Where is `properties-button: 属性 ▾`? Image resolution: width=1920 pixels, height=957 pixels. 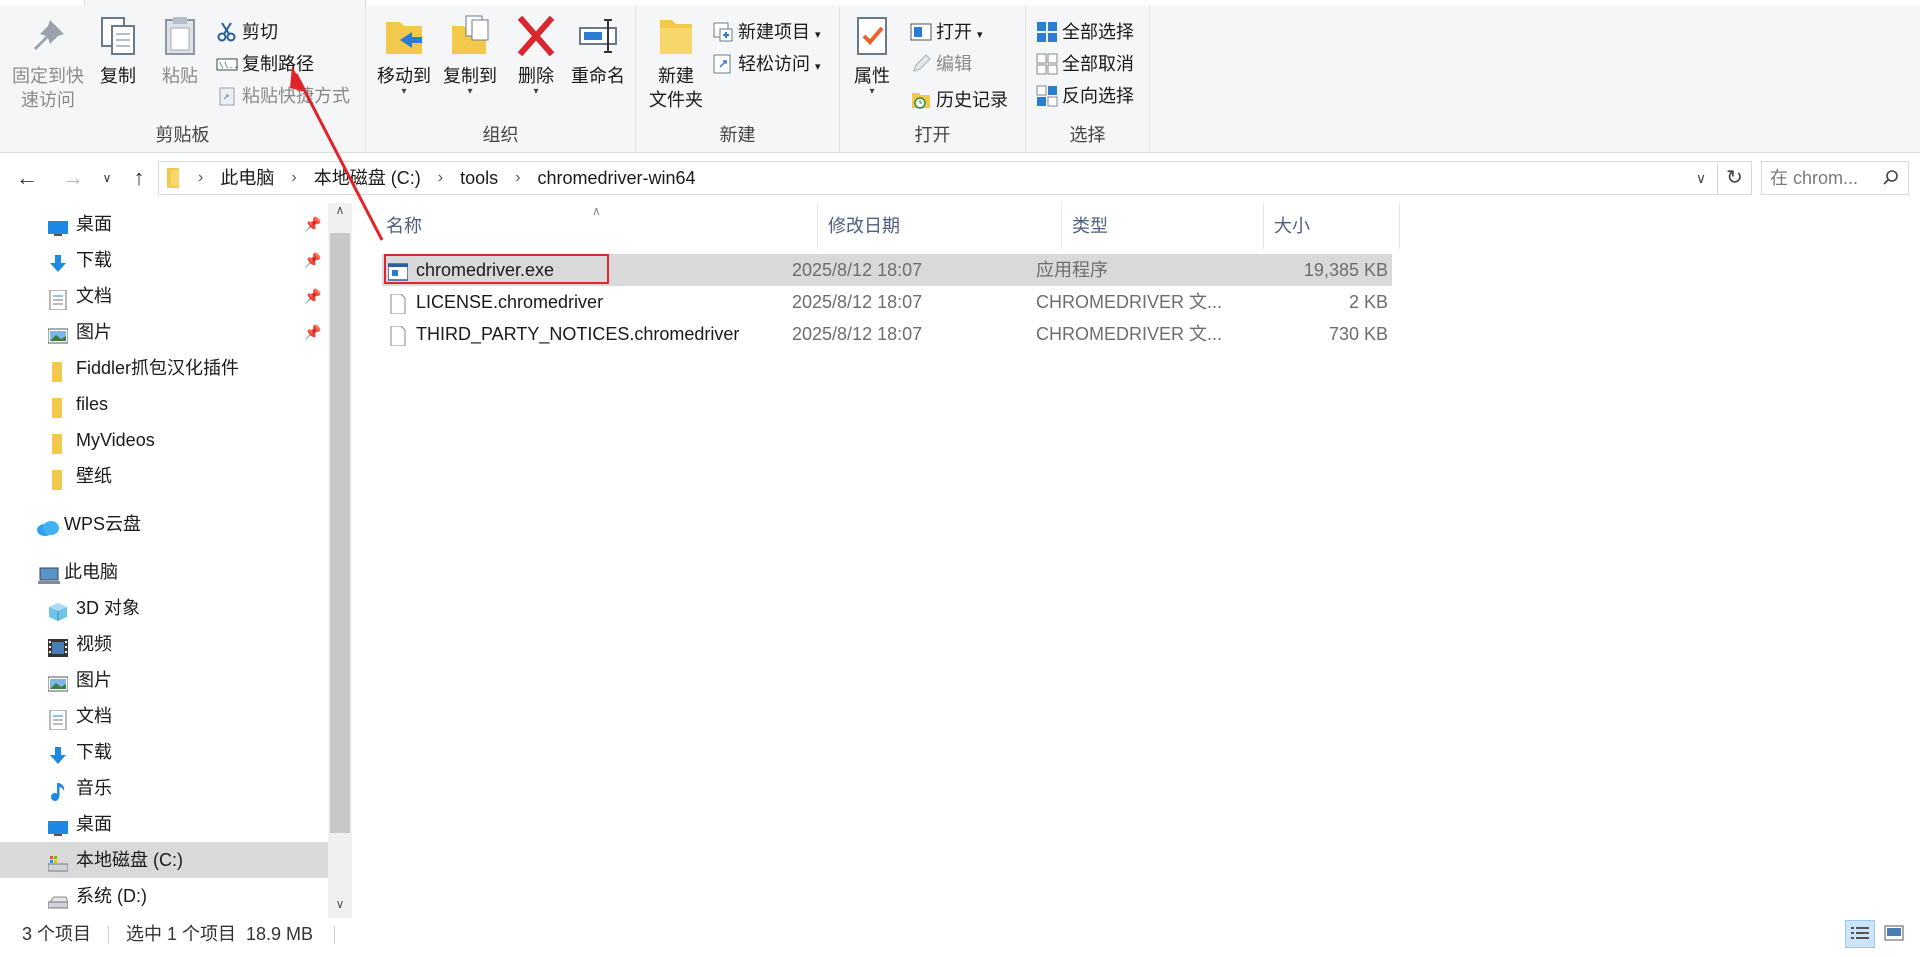
properties-button: 属性 ▾ is located at coordinates (872, 55).